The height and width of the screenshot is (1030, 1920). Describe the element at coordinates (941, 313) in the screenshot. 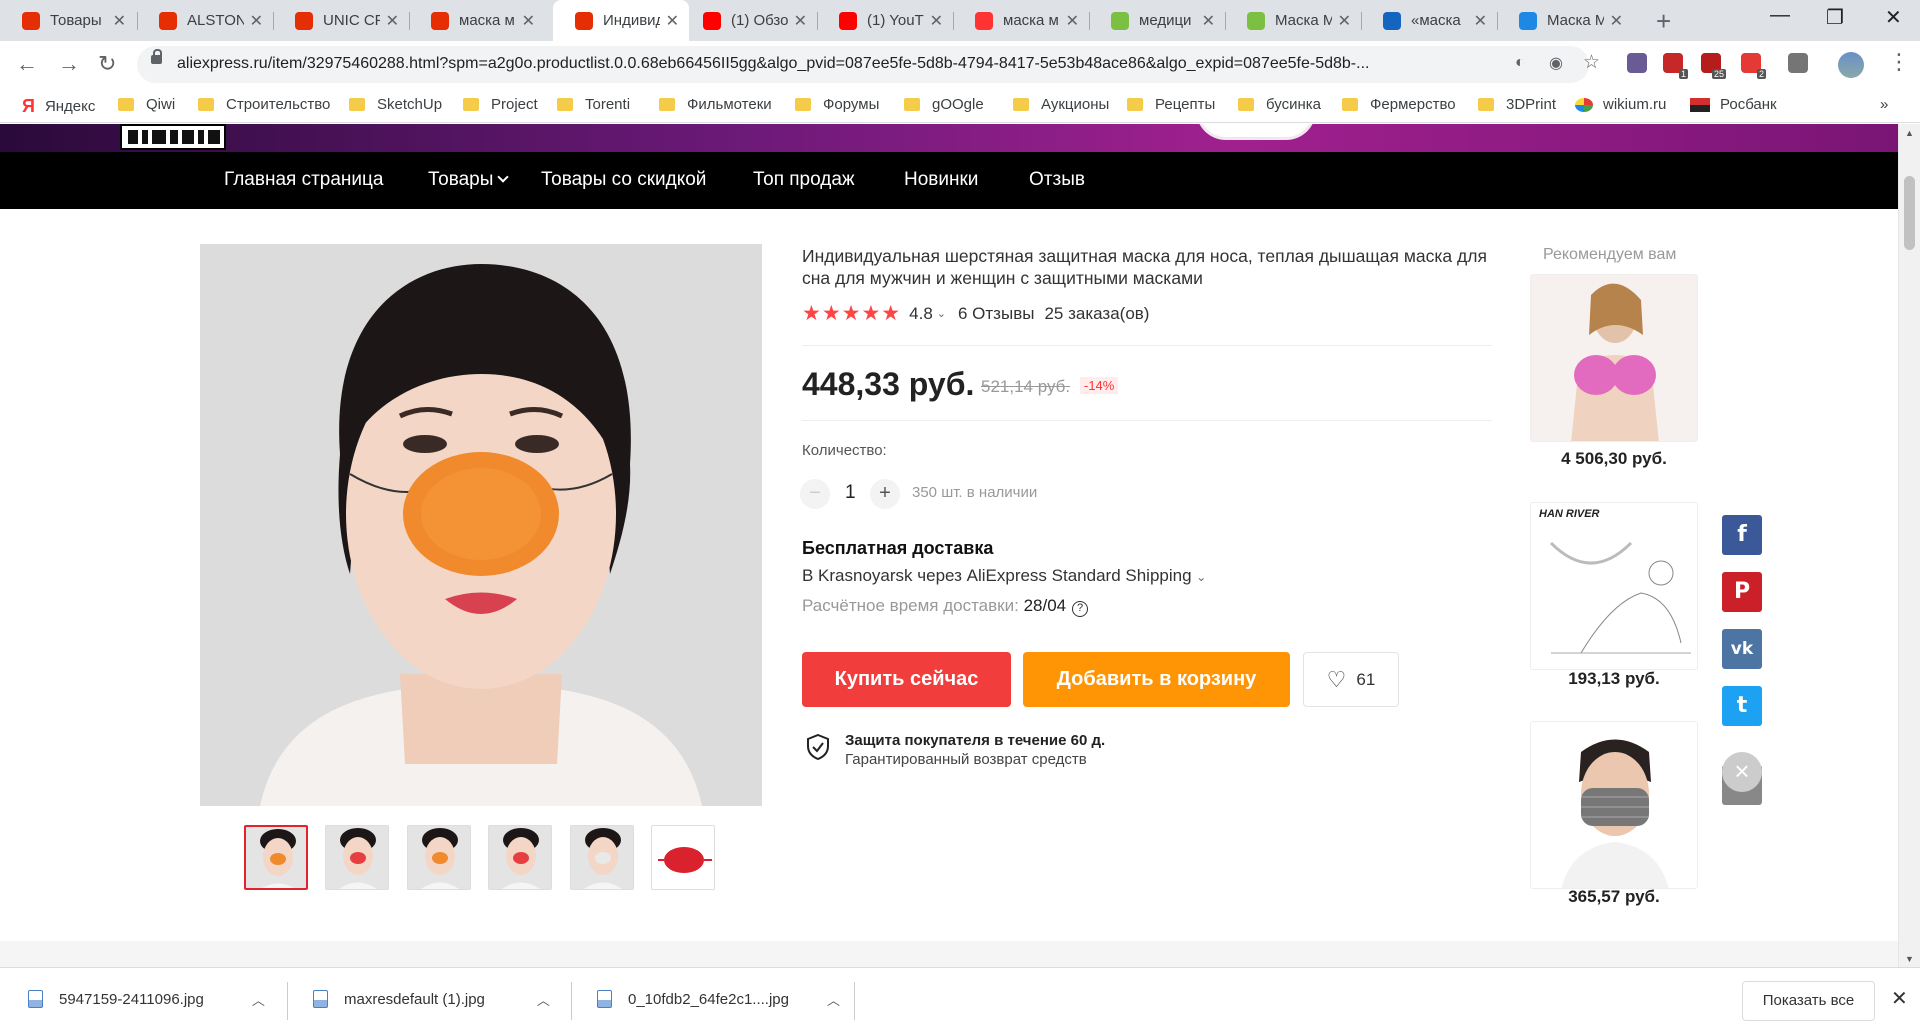

I see `chevron-down-icon: ⌄` at that location.